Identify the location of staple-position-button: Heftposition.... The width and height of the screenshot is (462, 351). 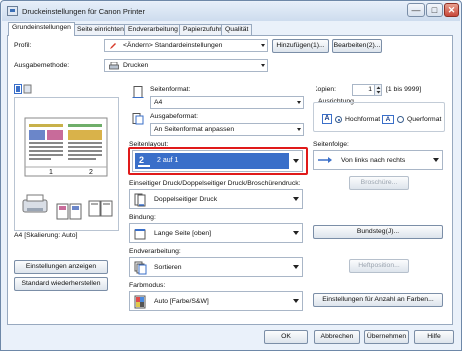
(379, 266).